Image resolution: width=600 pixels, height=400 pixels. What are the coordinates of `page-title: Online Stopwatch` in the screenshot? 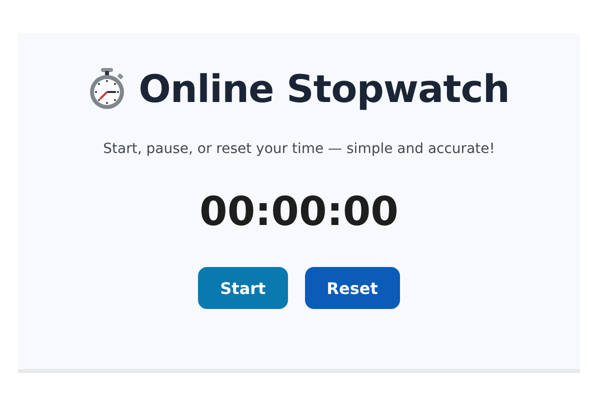 It's located at (324, 89).